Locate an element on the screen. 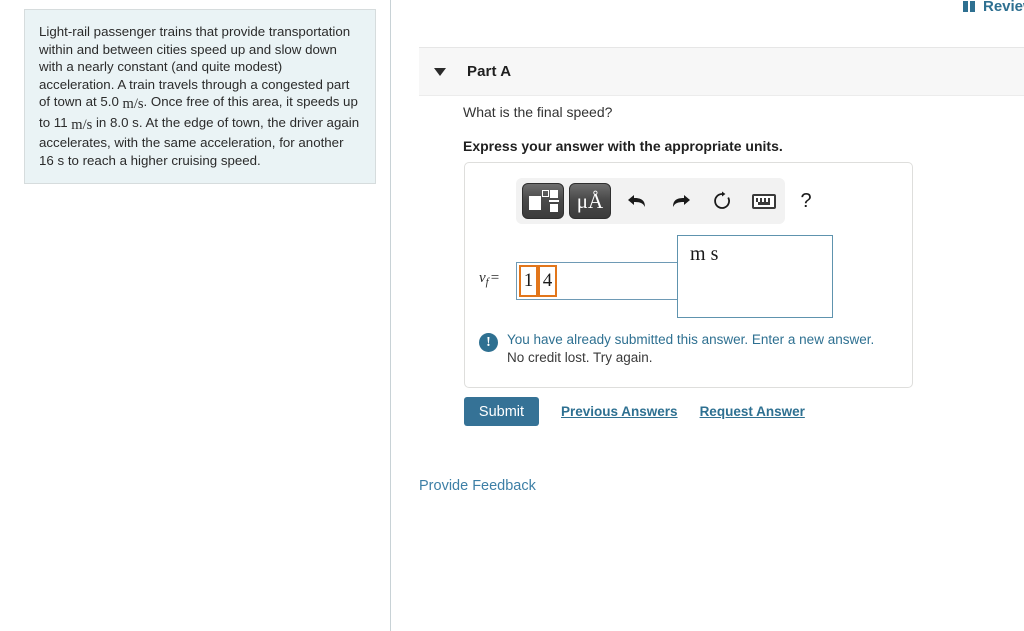  help-icon: ? is located at coordinates (806, 200).